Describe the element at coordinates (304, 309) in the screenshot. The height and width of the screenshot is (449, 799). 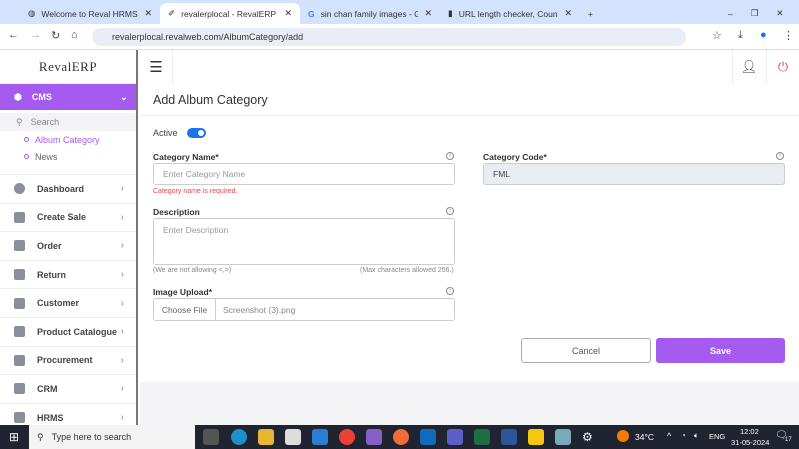
I see `image-upload-input: Choose File Screenshot (3).png` at that location.